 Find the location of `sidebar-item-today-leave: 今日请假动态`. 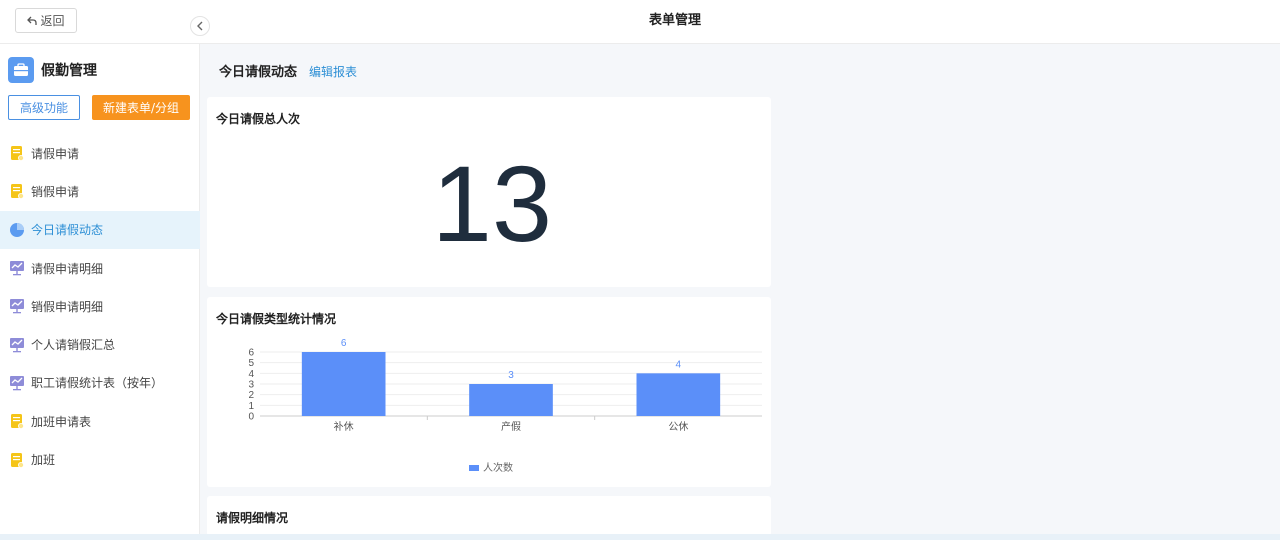

sidebar-item-today-leave: 今日请假动态 is located at coordinates (100, 229).